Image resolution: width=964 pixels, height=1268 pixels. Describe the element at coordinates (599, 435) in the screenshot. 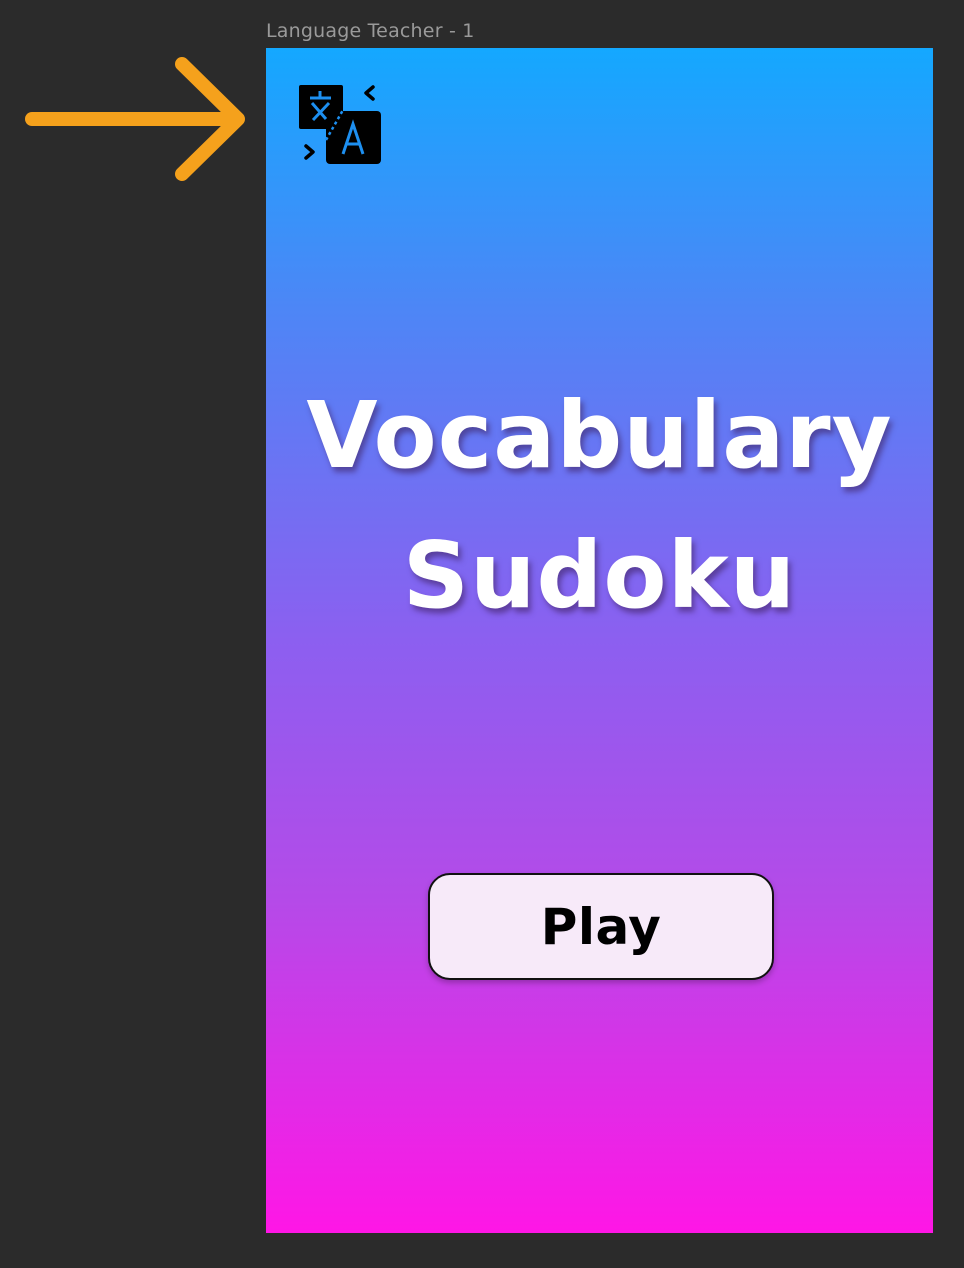

I see `title-line-vocabulary: Vocabulary` at that location.